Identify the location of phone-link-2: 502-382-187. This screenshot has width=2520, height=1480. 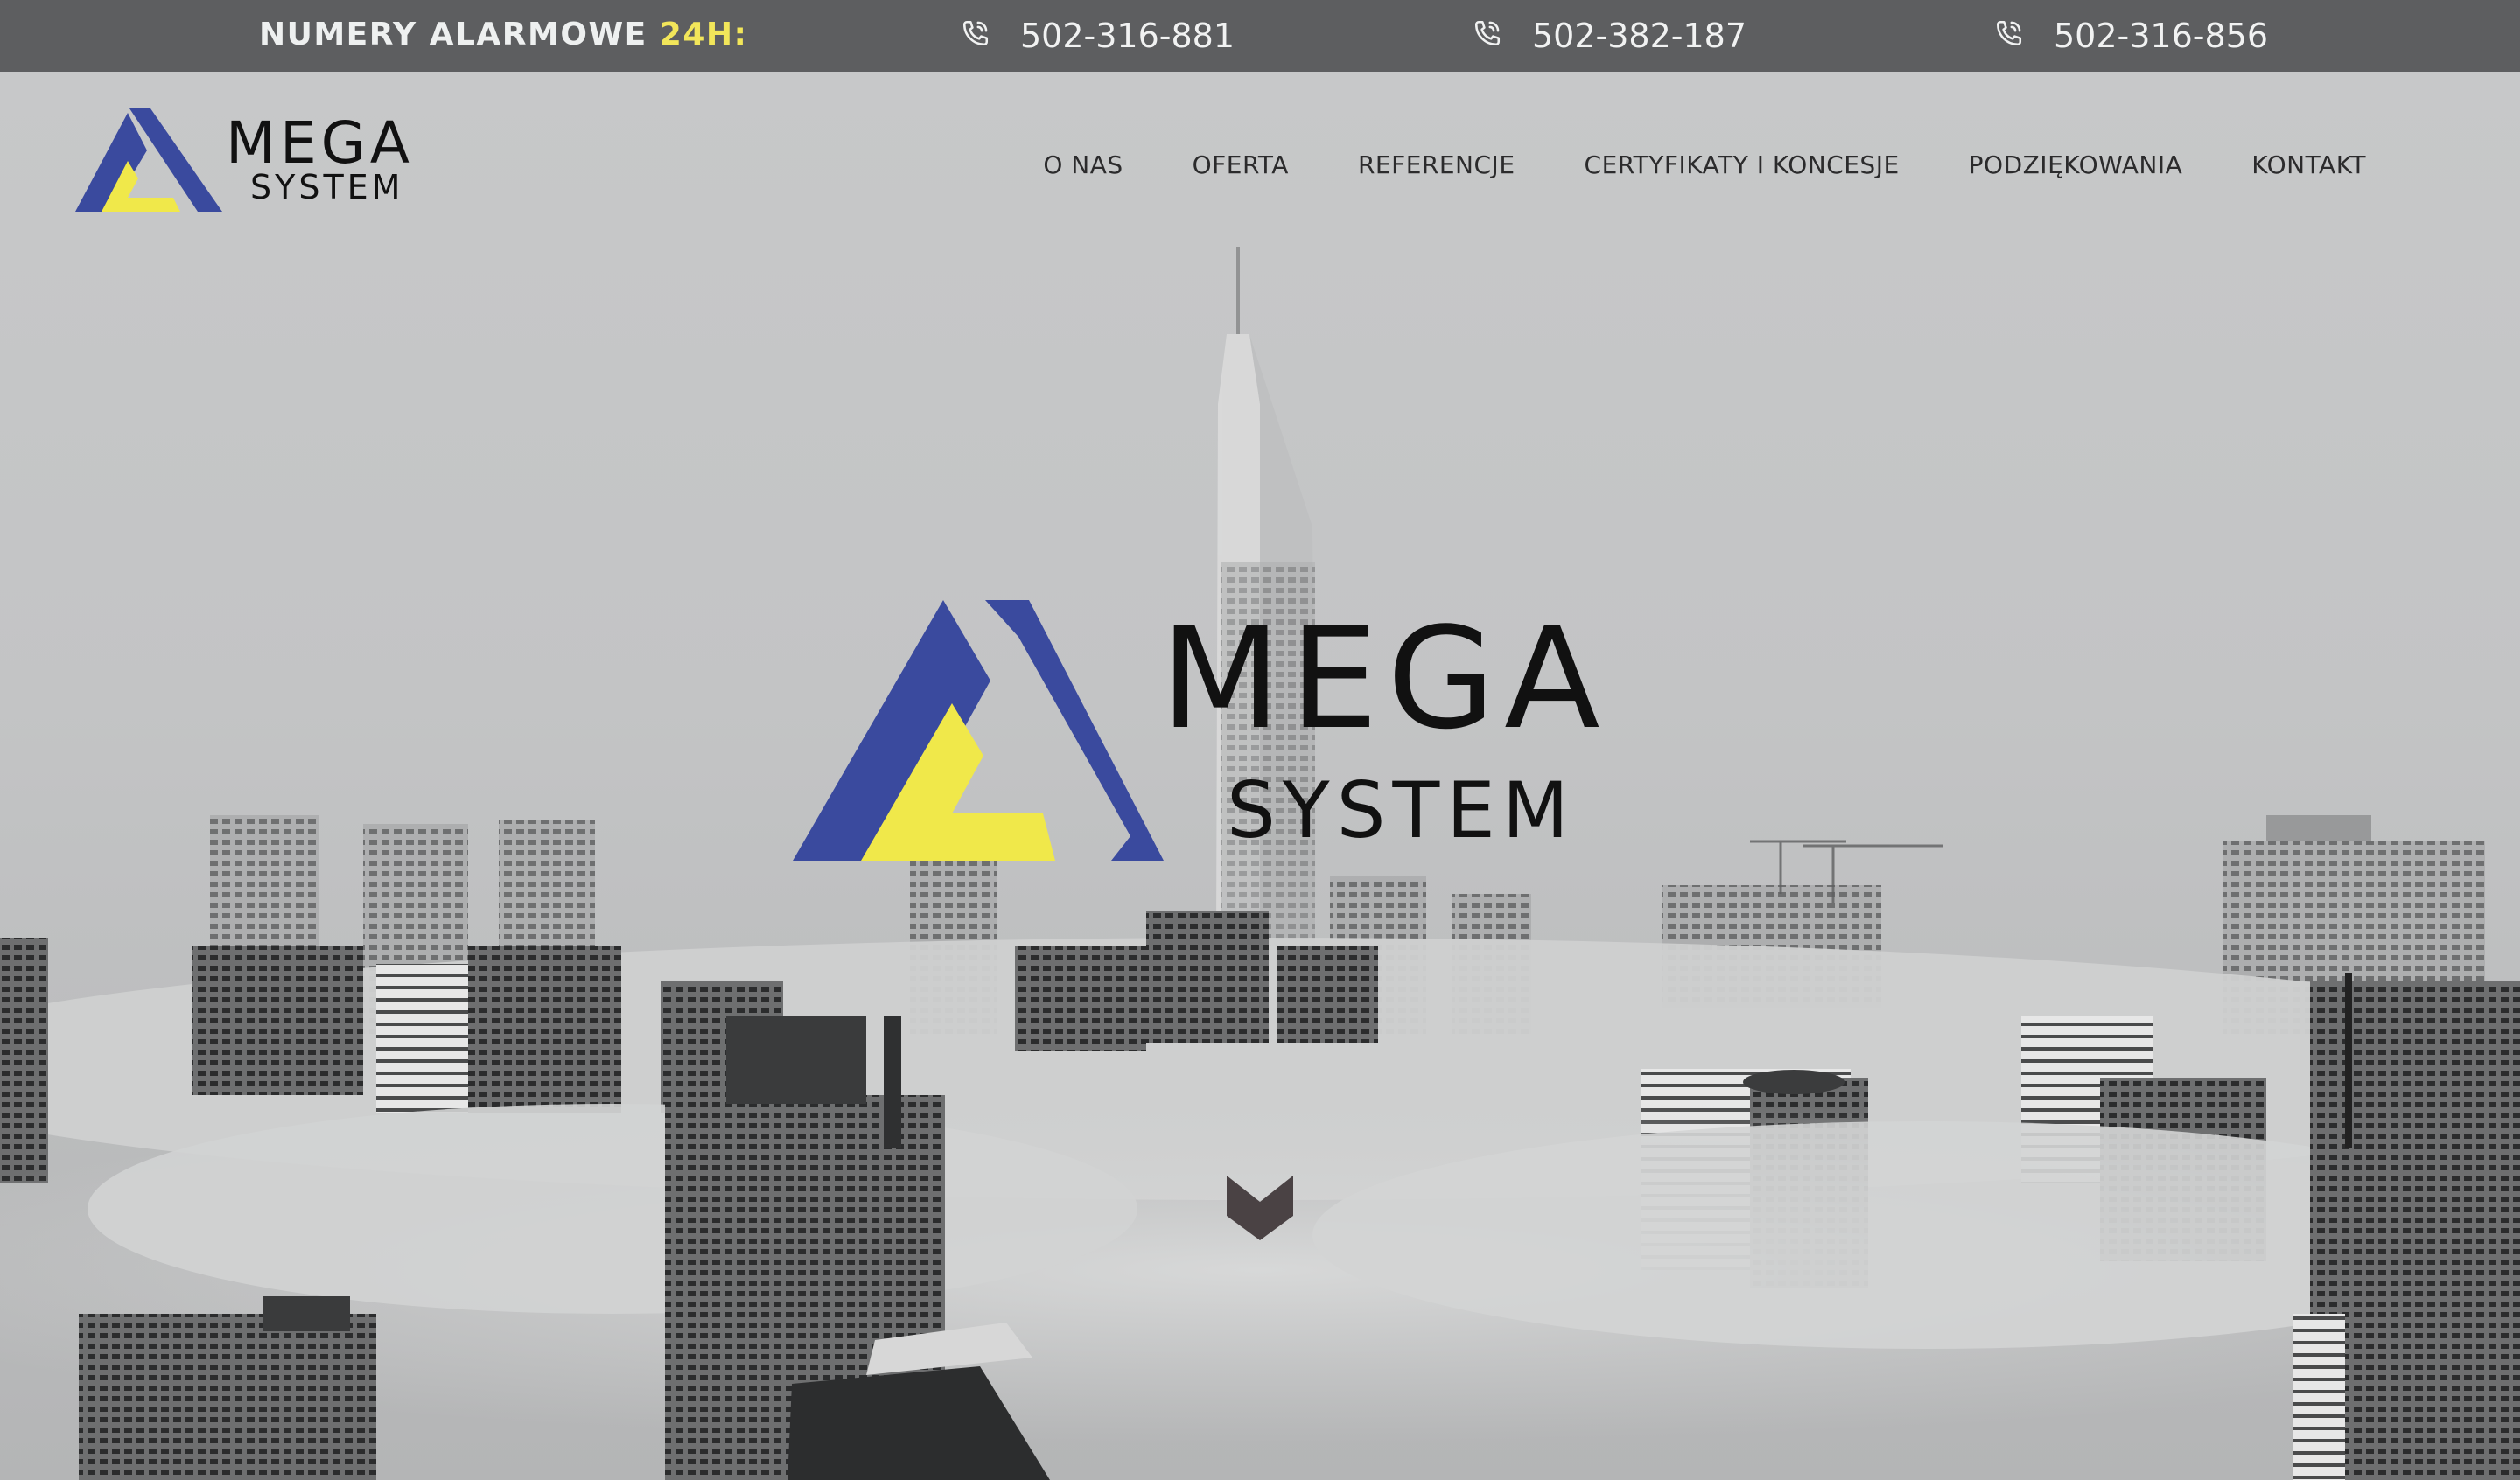
(1609, 36).